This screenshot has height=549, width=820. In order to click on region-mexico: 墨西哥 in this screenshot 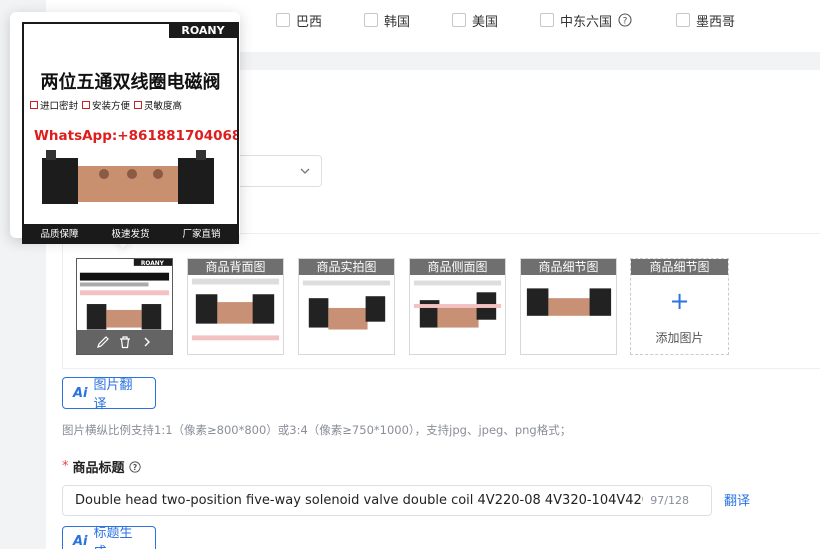, I will do `click(705, 20)`.